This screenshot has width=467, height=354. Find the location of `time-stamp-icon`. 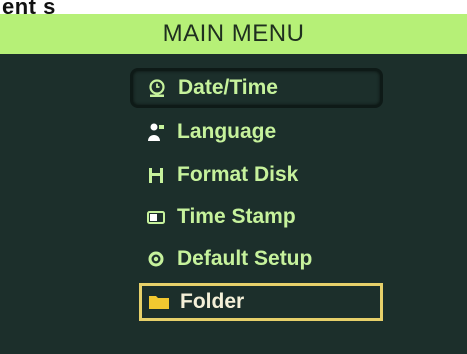

time-stamp-icon is located at coordinates (156, 217).